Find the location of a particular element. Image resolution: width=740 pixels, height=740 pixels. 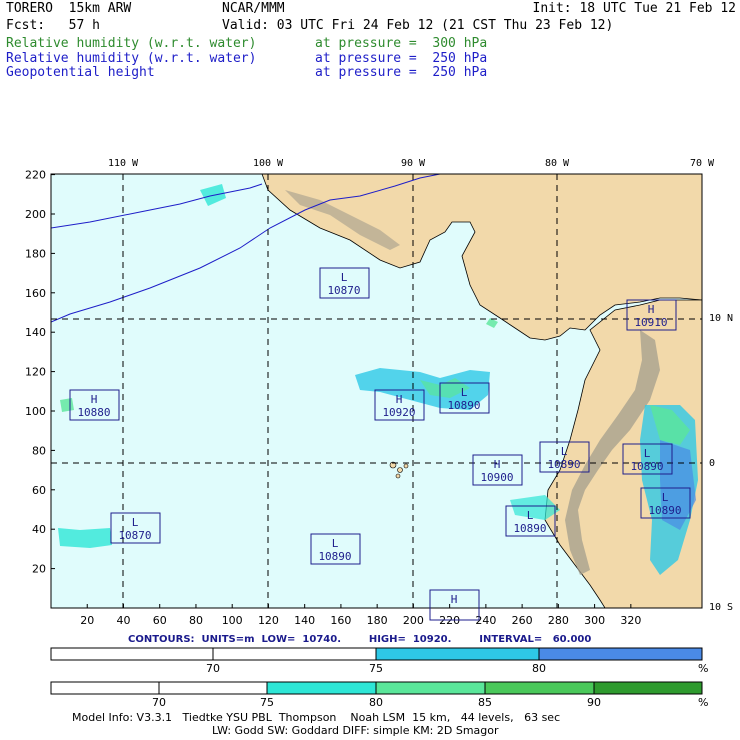

center-value: 10900 is located at coordinates (496, 477).